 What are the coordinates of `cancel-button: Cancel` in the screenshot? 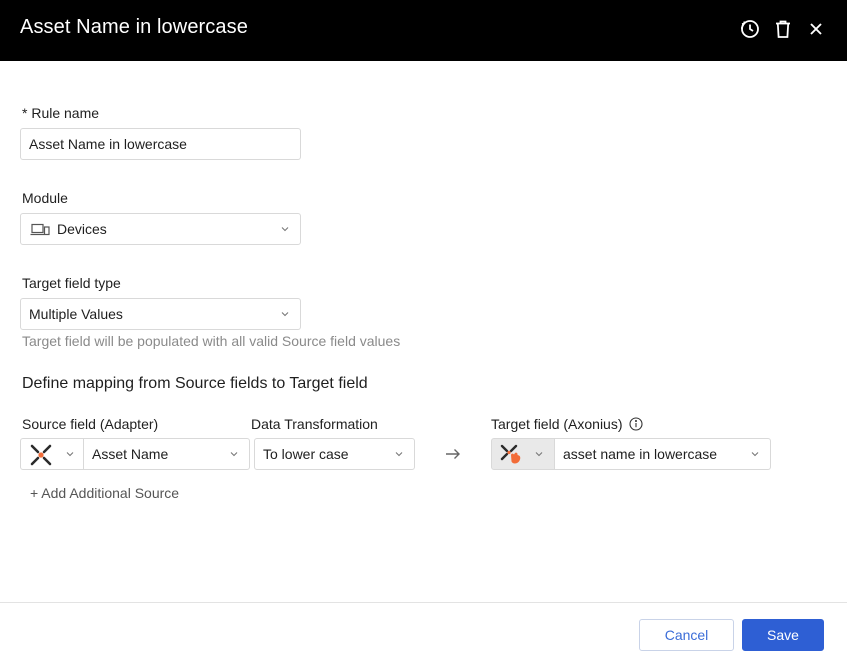 It's located at (686, 635).